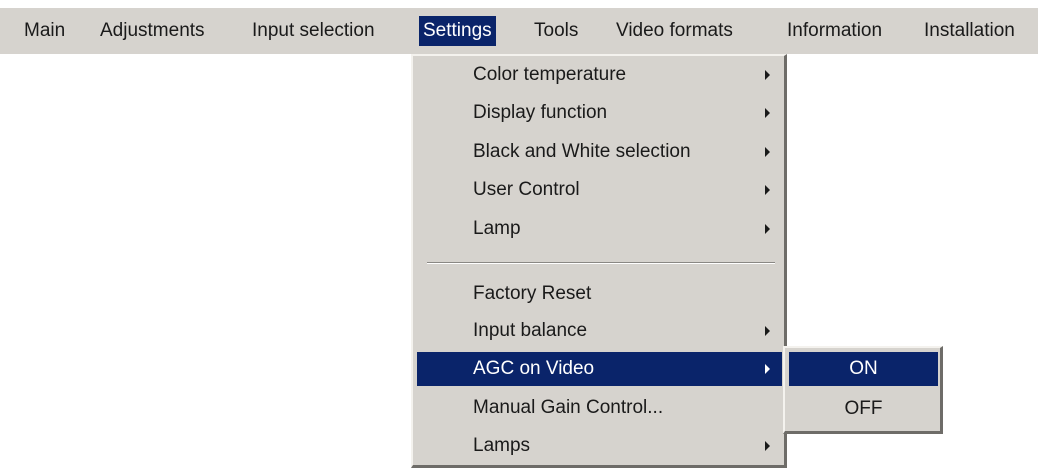  I want to click on agc-option-on: ON, so click(863, 369).